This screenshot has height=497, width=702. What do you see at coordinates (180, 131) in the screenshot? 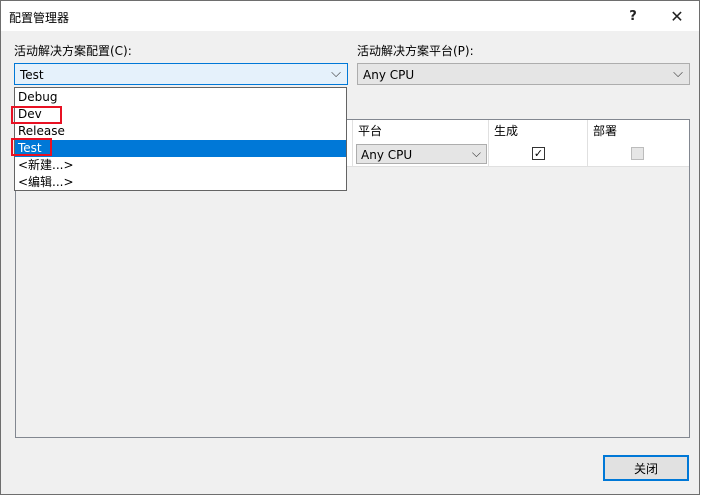
I see `config-option-release: Release` at bounding box center [180, 131].